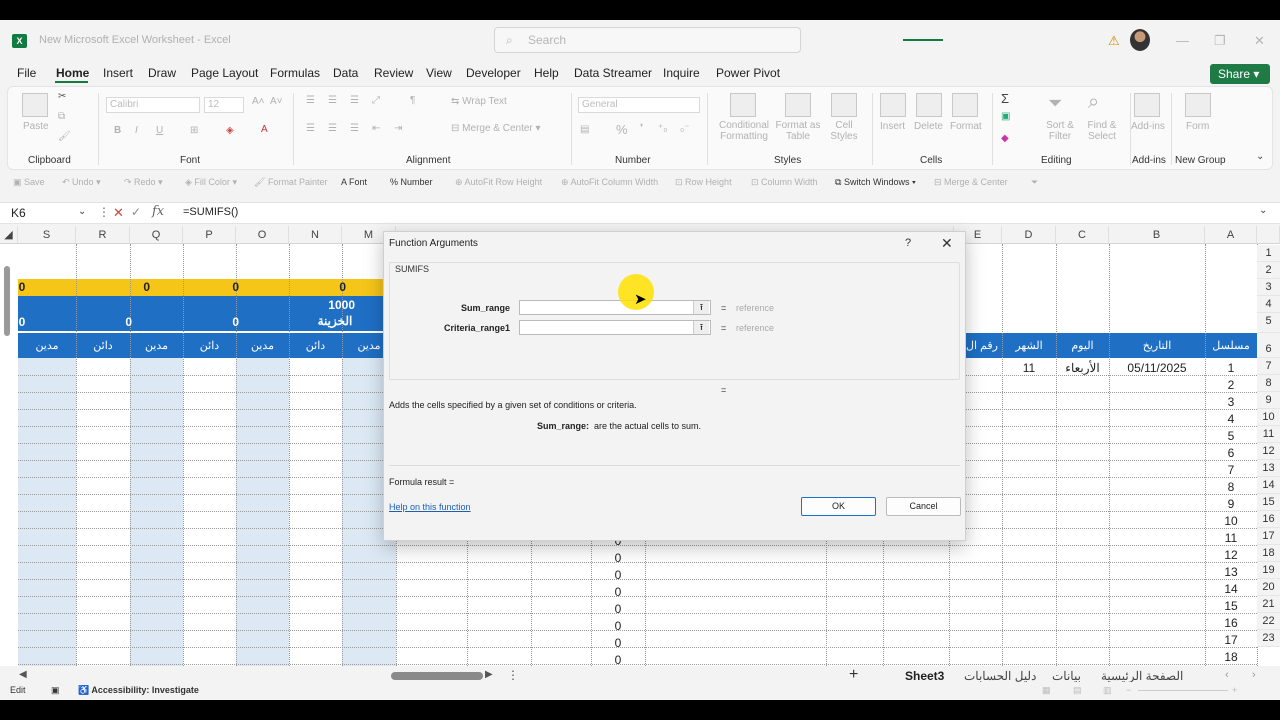 Image resolution: width=1280 pixels, height=720 pixels. I want to click on row-header: 1, so click(1268, 253).